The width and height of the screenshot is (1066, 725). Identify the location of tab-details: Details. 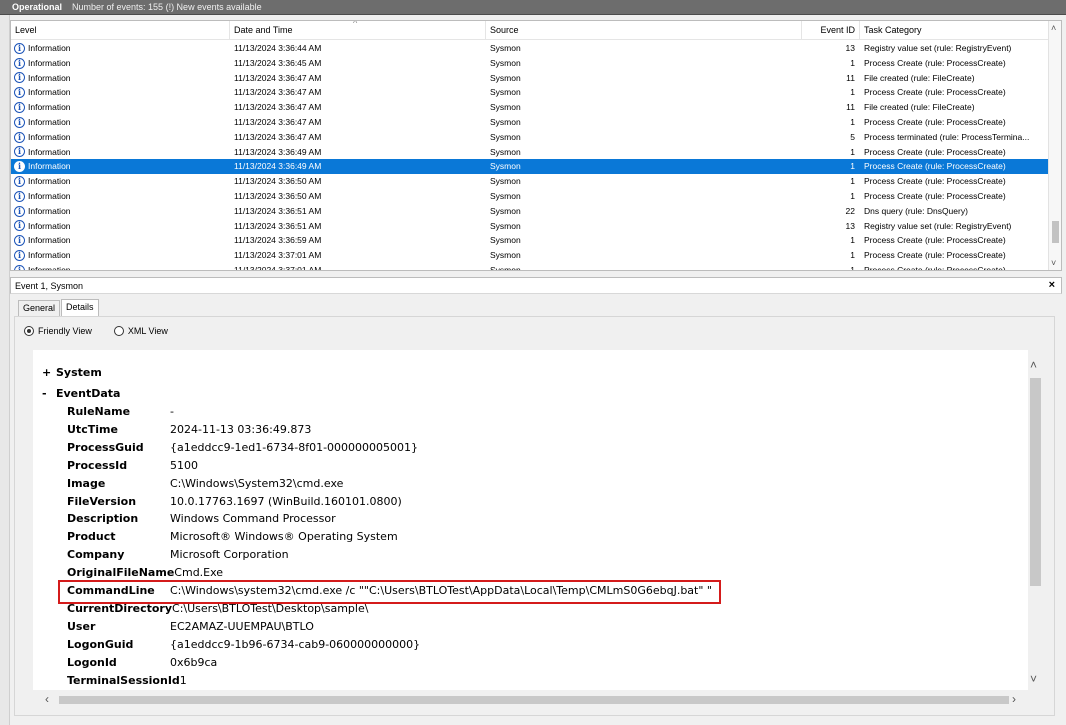
(80, 307).